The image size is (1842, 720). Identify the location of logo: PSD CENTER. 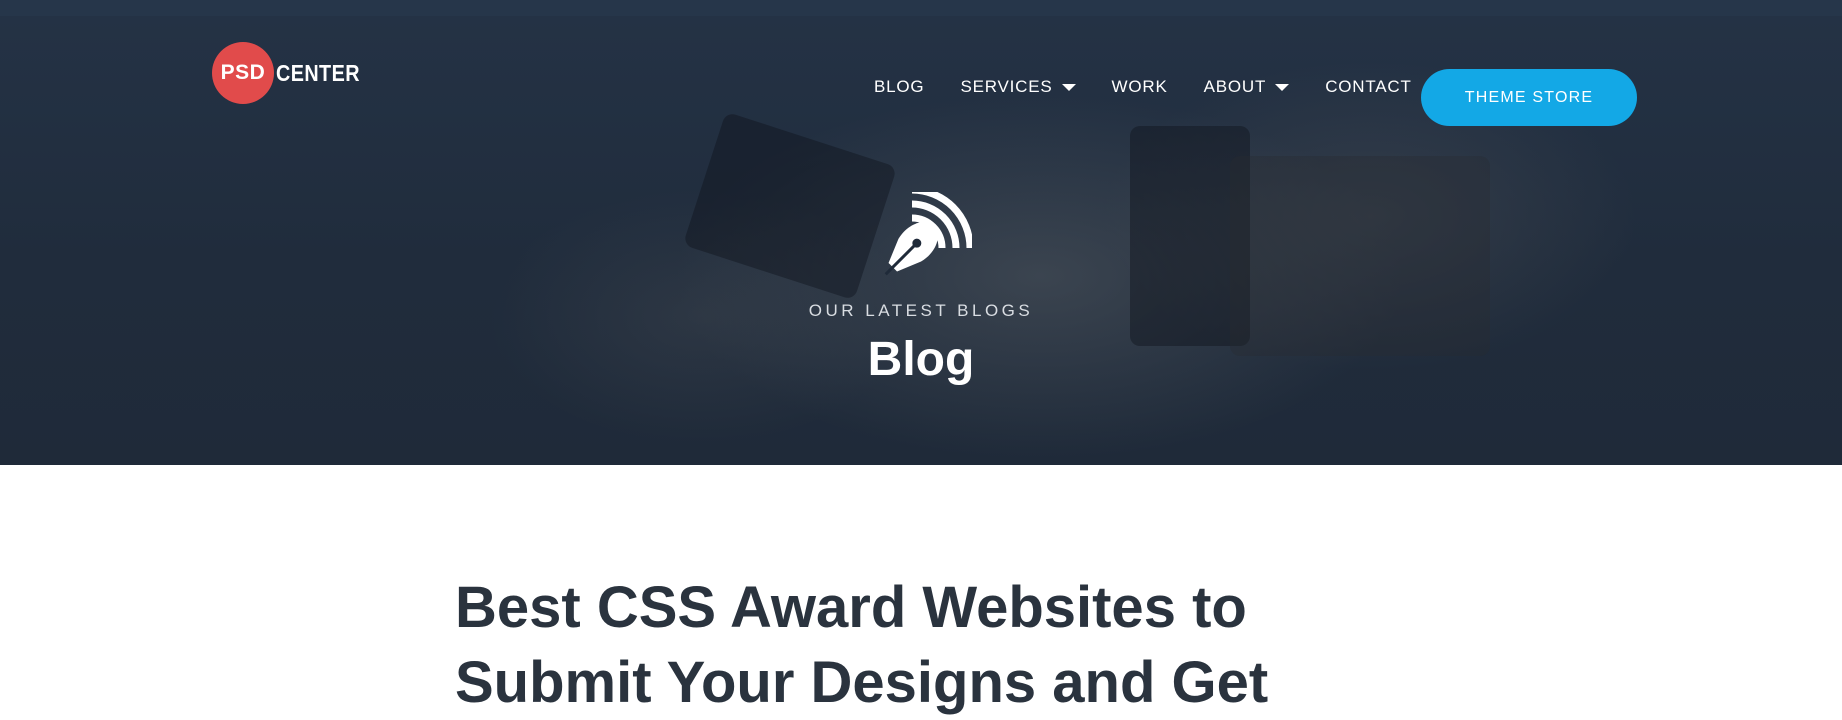
(293, 73).